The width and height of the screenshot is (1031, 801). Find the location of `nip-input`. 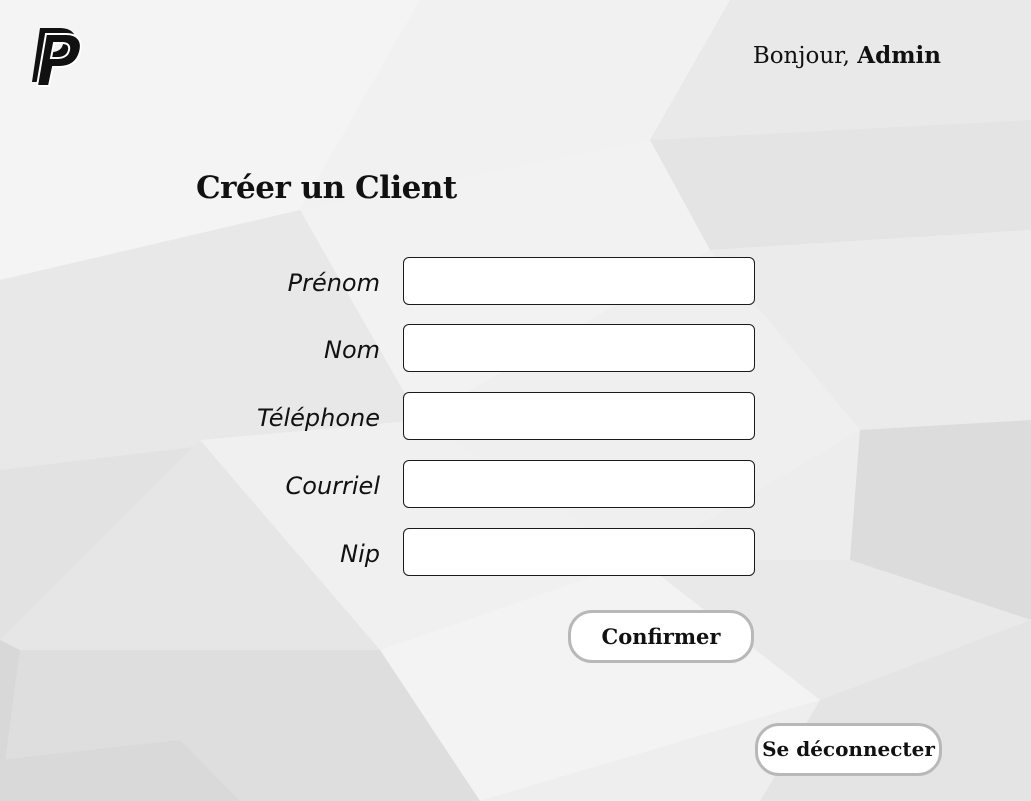

nip-input is located at coordinates (579, 552).